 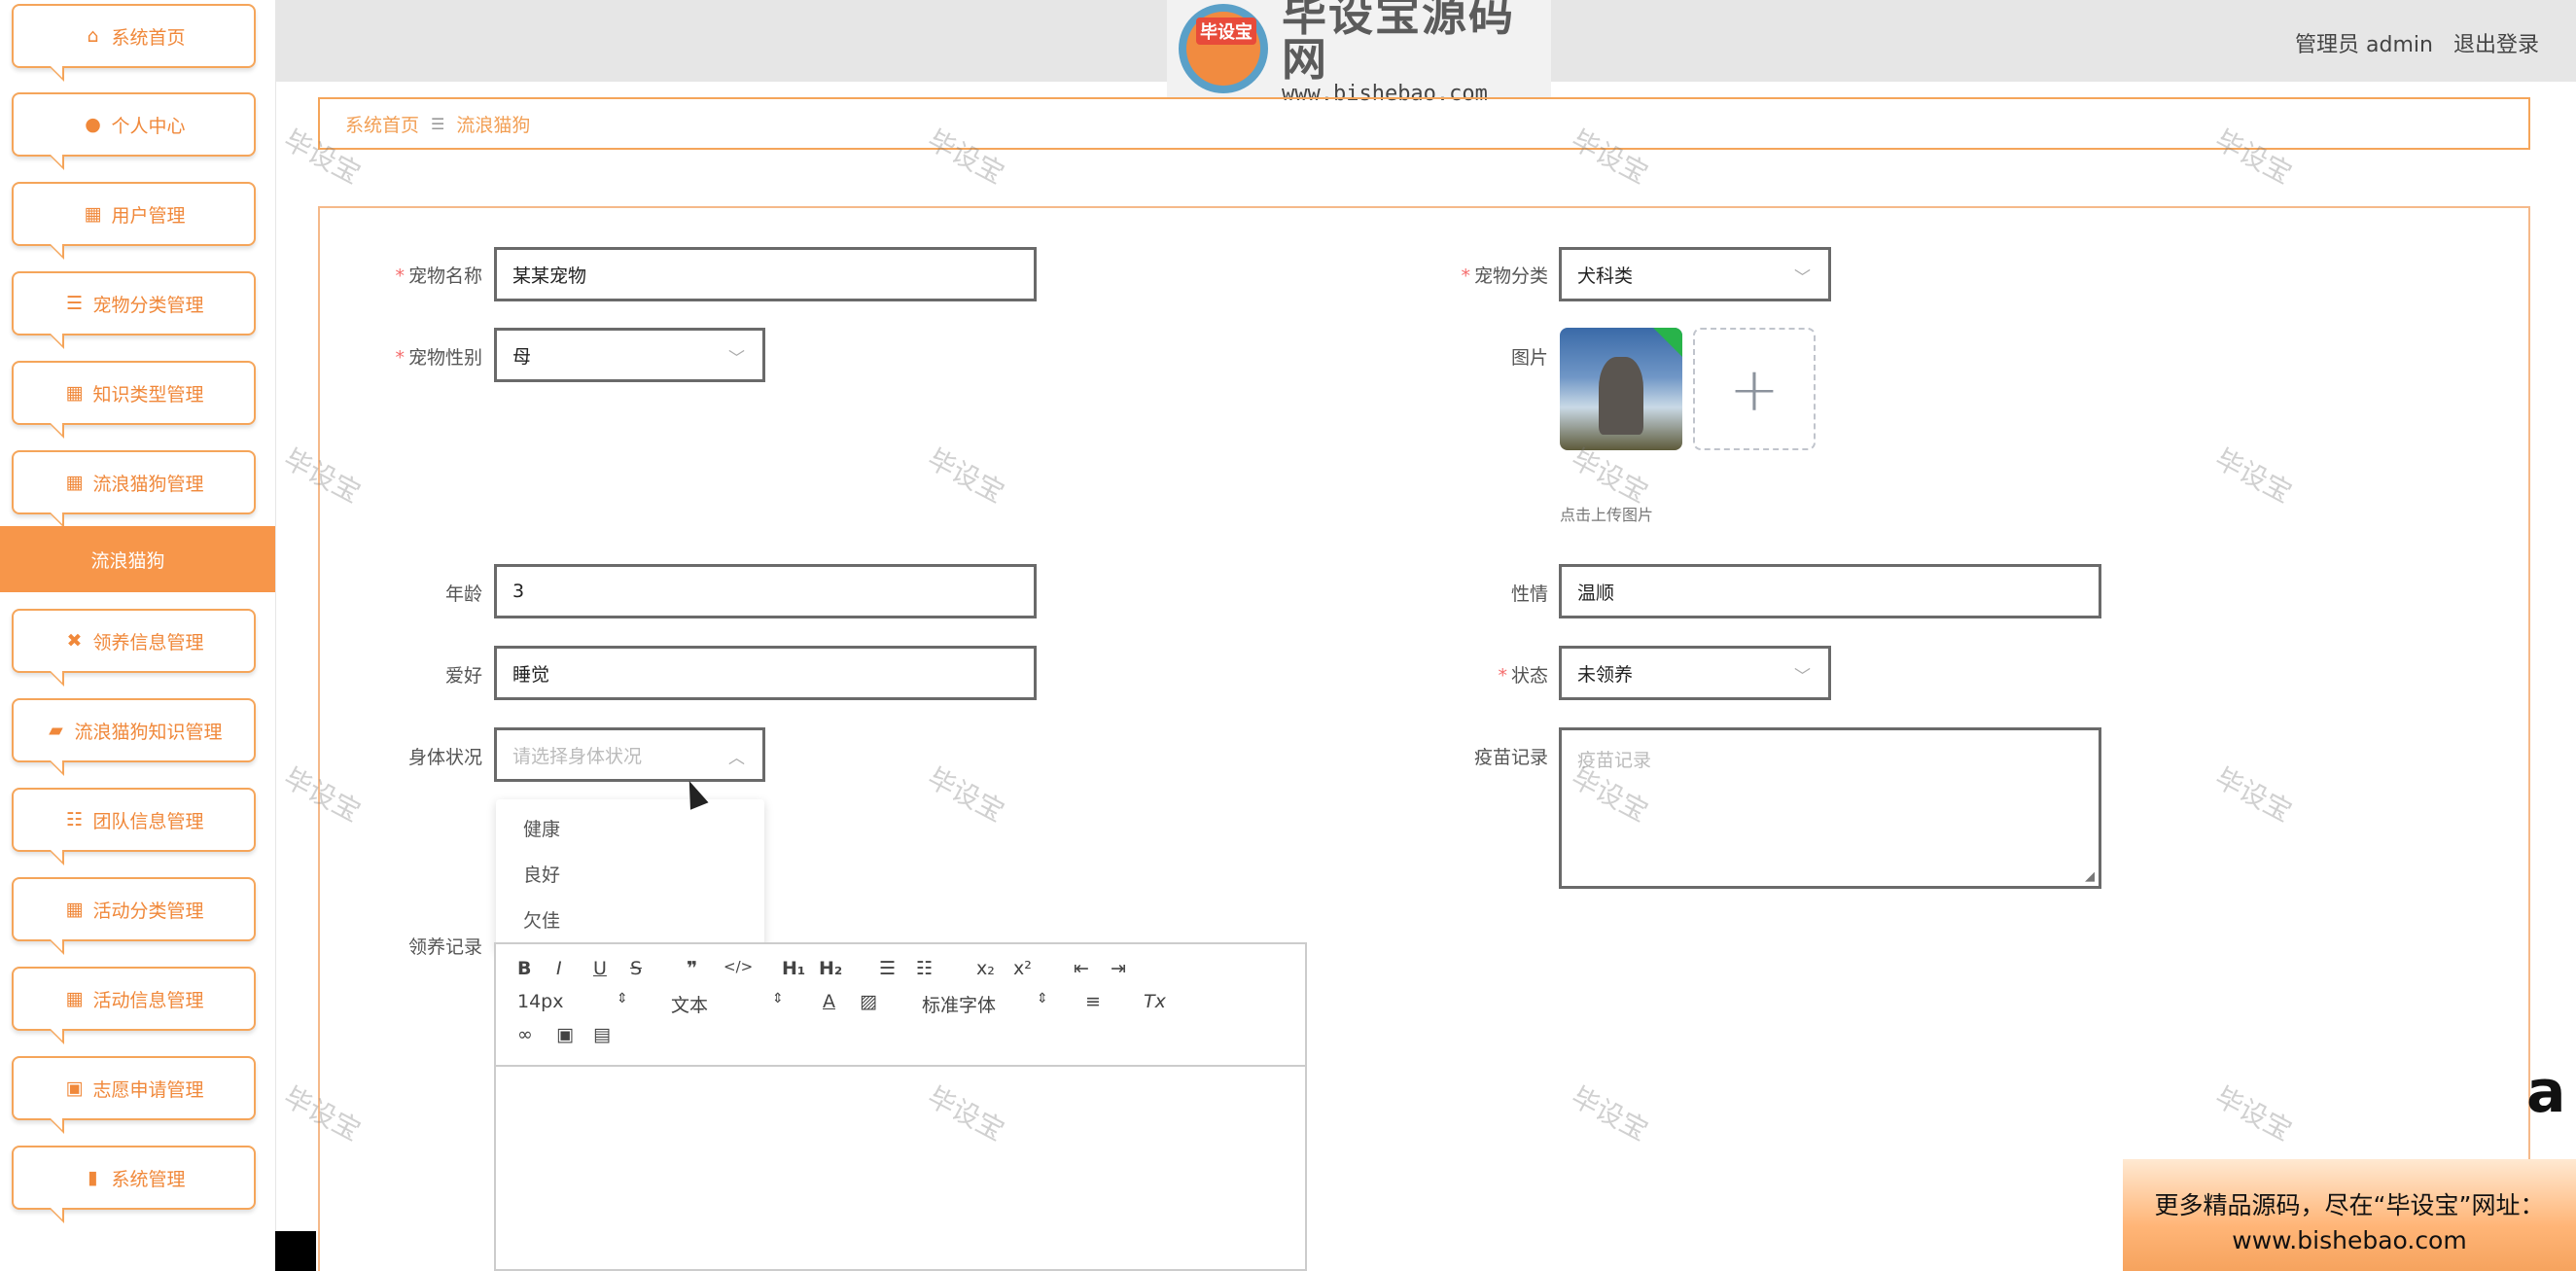 I want to click on breadcrumb: 系统首页 ☰ 流浪猫狗, so click(x=1424, y=123).